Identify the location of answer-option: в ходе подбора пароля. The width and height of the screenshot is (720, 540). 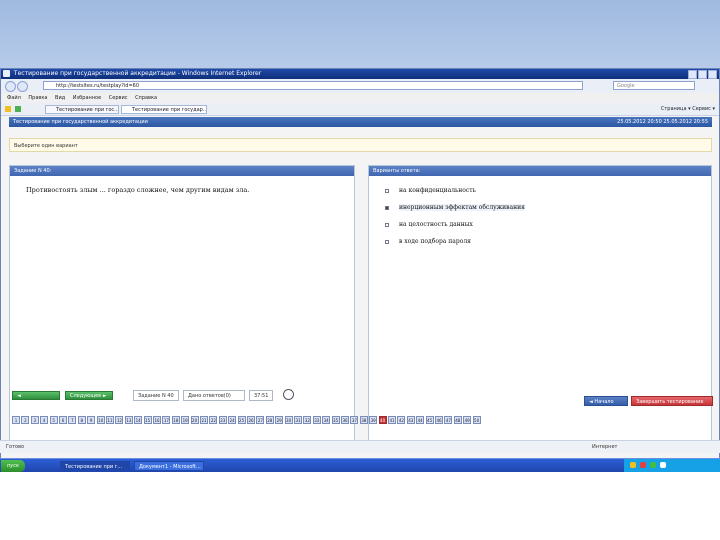
(428, 242).